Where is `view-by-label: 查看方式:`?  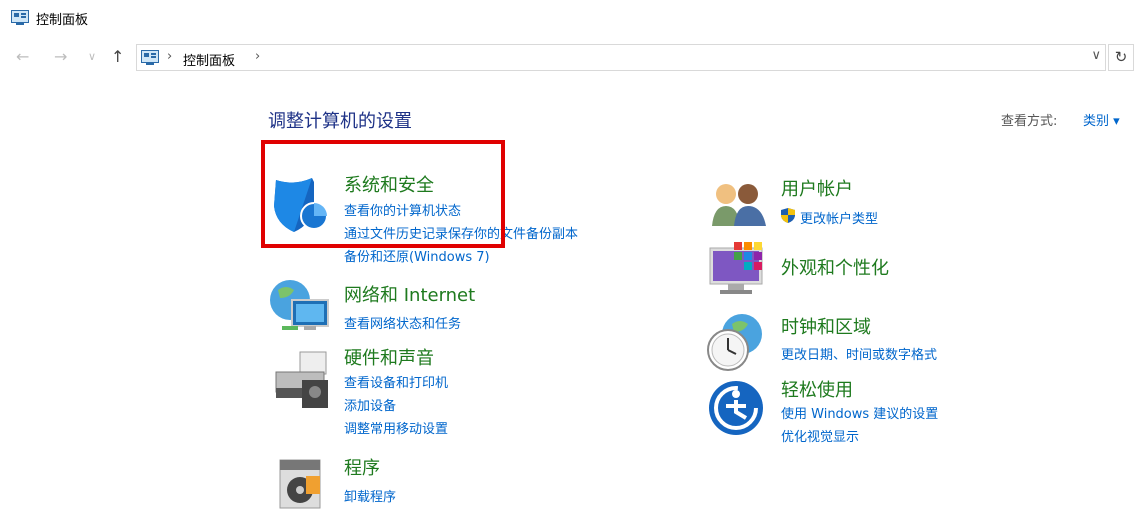 view-by-label: 查看方式: is located at coordinates (1029, 121).